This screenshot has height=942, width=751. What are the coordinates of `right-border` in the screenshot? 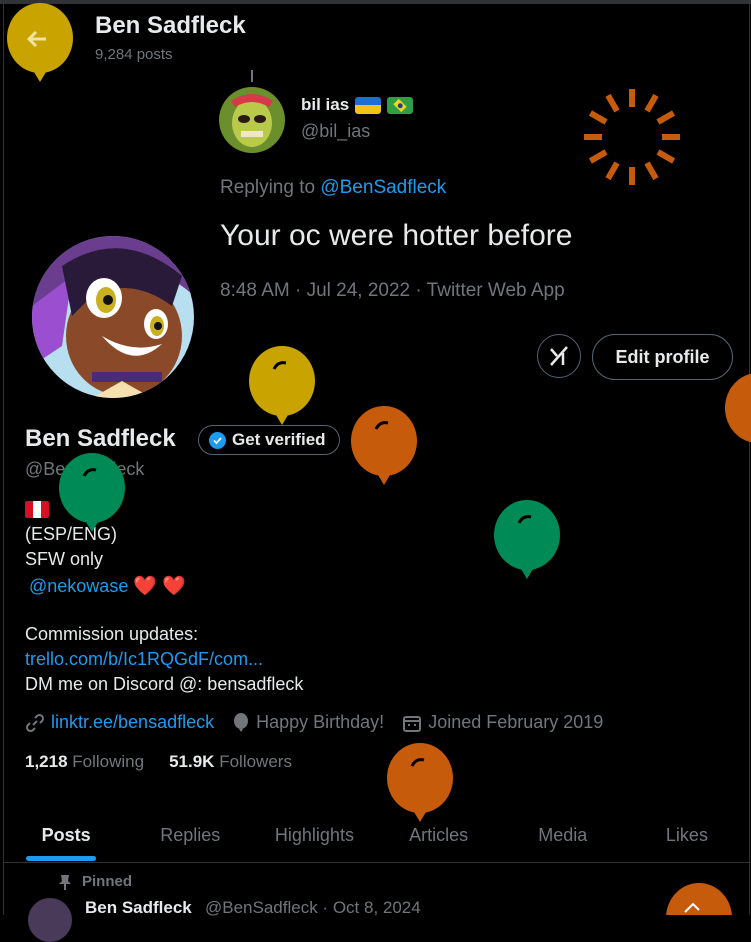 It's located at (749, 457).